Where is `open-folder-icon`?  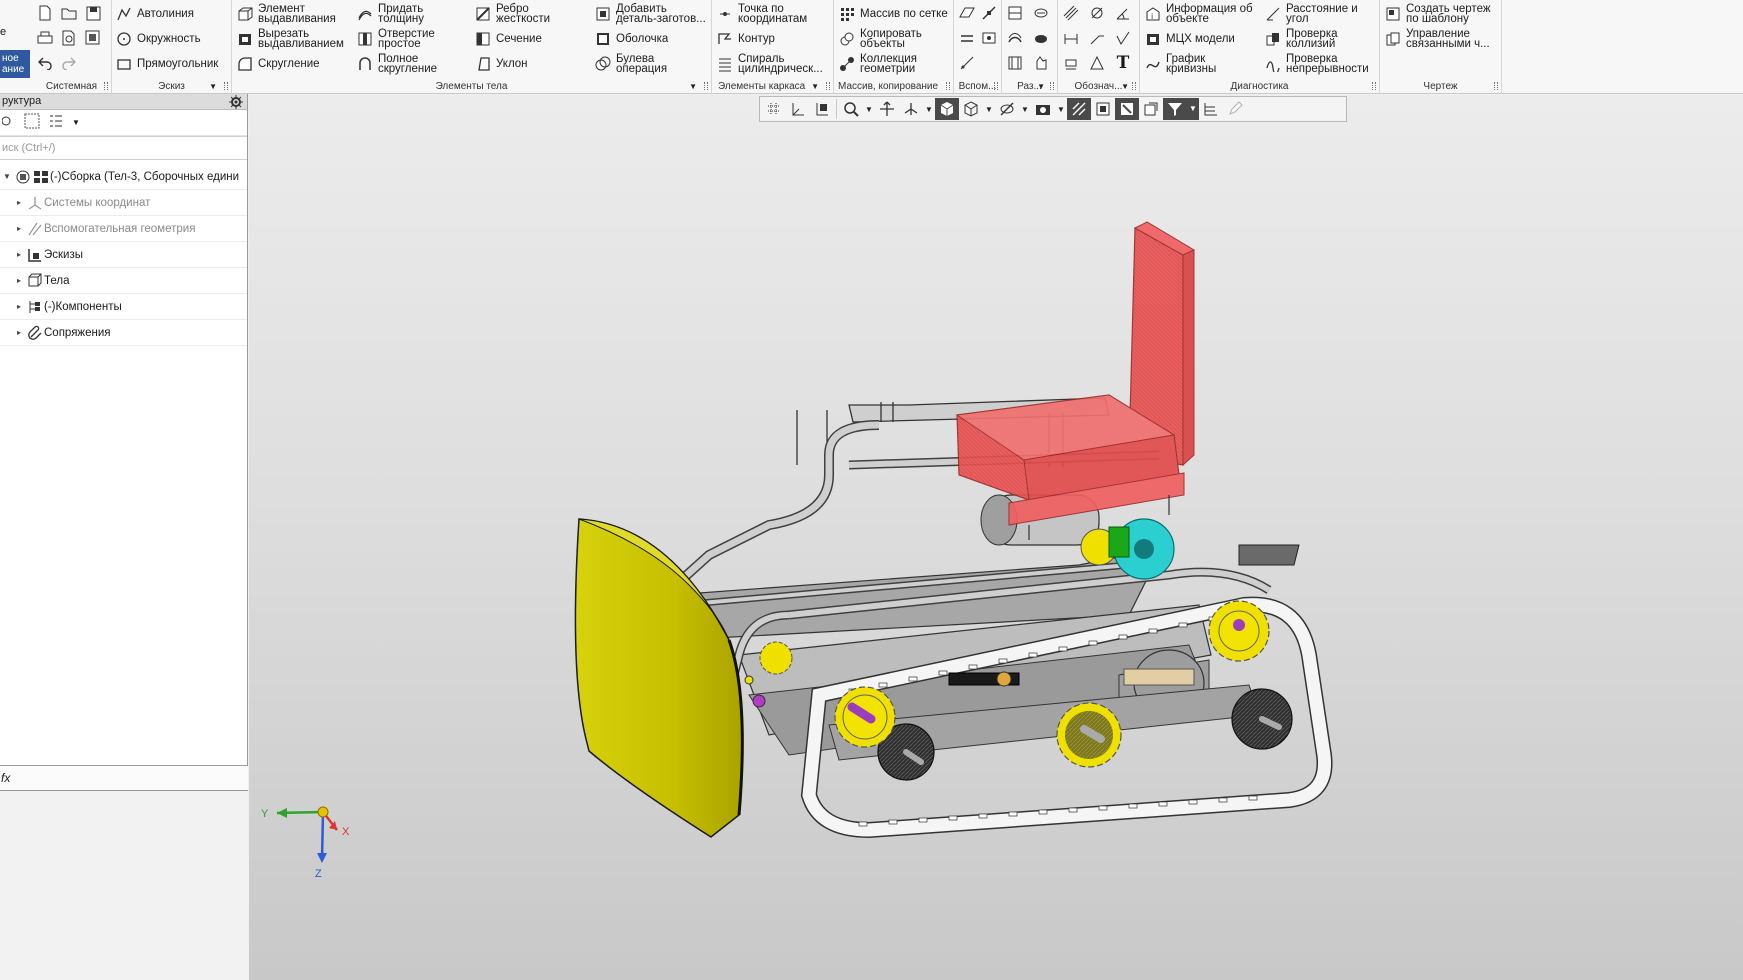
open-folder-icon is located at coordinates (69, 13).